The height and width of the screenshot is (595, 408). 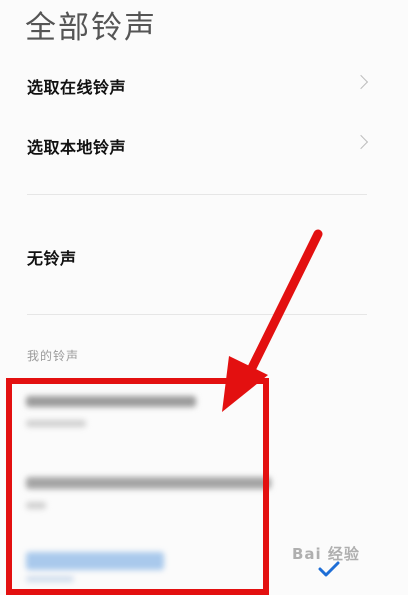 What do you see at coordinates (326, 554) in the screenshot?
I see `watermark-text: Bai 经验` at bounding box center [326, 554].